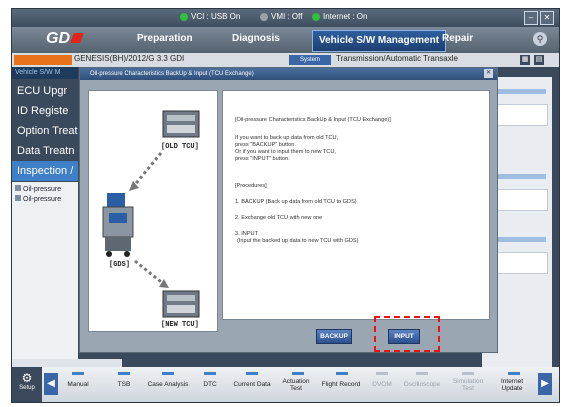 The width and height of the screenshot is (567, 407). I want to click on toolbar-internet-update: Internet Update, so click(512, 385).